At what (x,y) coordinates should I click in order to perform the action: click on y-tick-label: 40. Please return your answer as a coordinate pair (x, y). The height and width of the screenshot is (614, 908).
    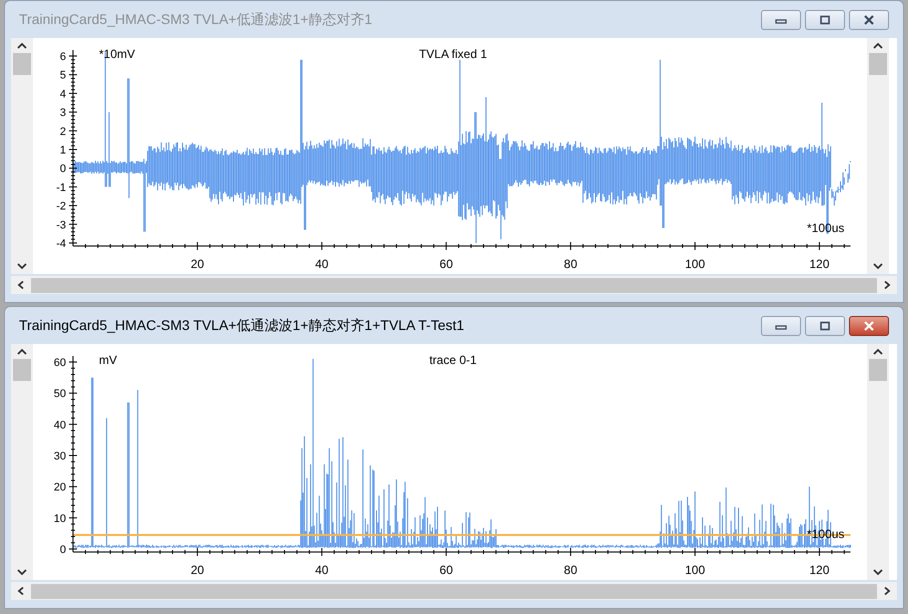
    Looking at the image, I should click on (60, 425).